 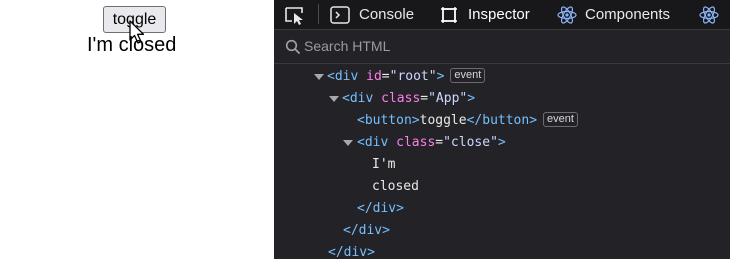 I want to click on tag-name: <button>, so click(x=388, y=120).